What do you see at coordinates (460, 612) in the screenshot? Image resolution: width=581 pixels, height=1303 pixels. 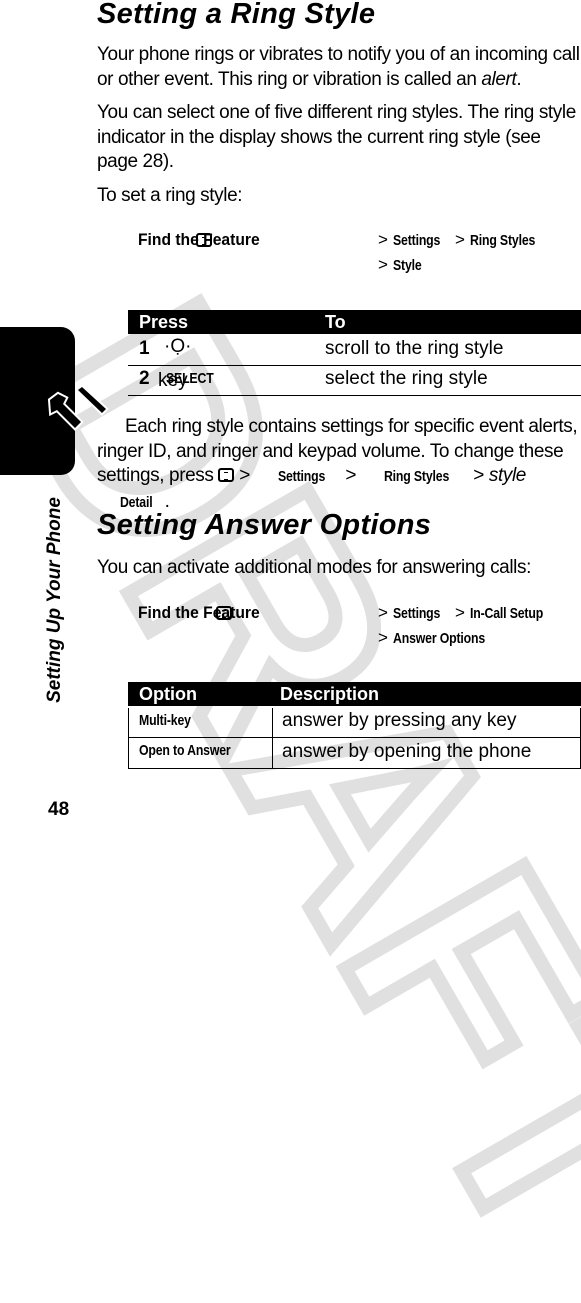 I see `menu-path: > Settings > In-Call Setup` at bounding box center [460, 612].